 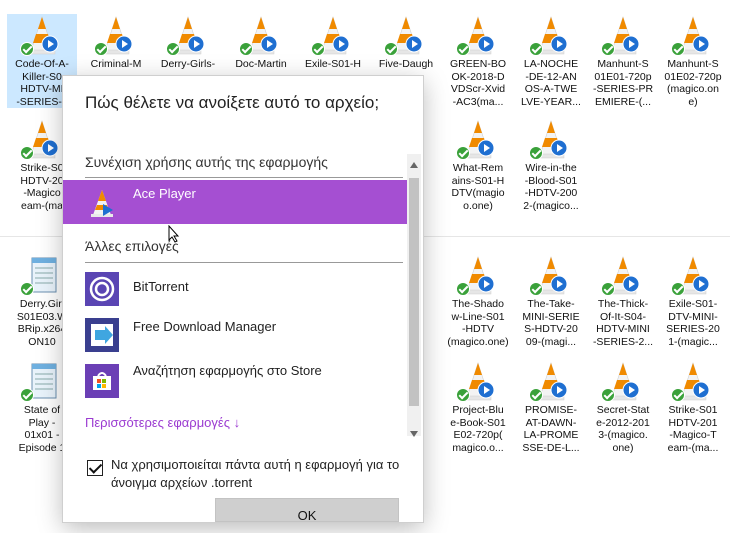 What do you see at coordinates (102, 203) in the screenshot?
I see `ace-player-icon` at bounding box center [102, 203].